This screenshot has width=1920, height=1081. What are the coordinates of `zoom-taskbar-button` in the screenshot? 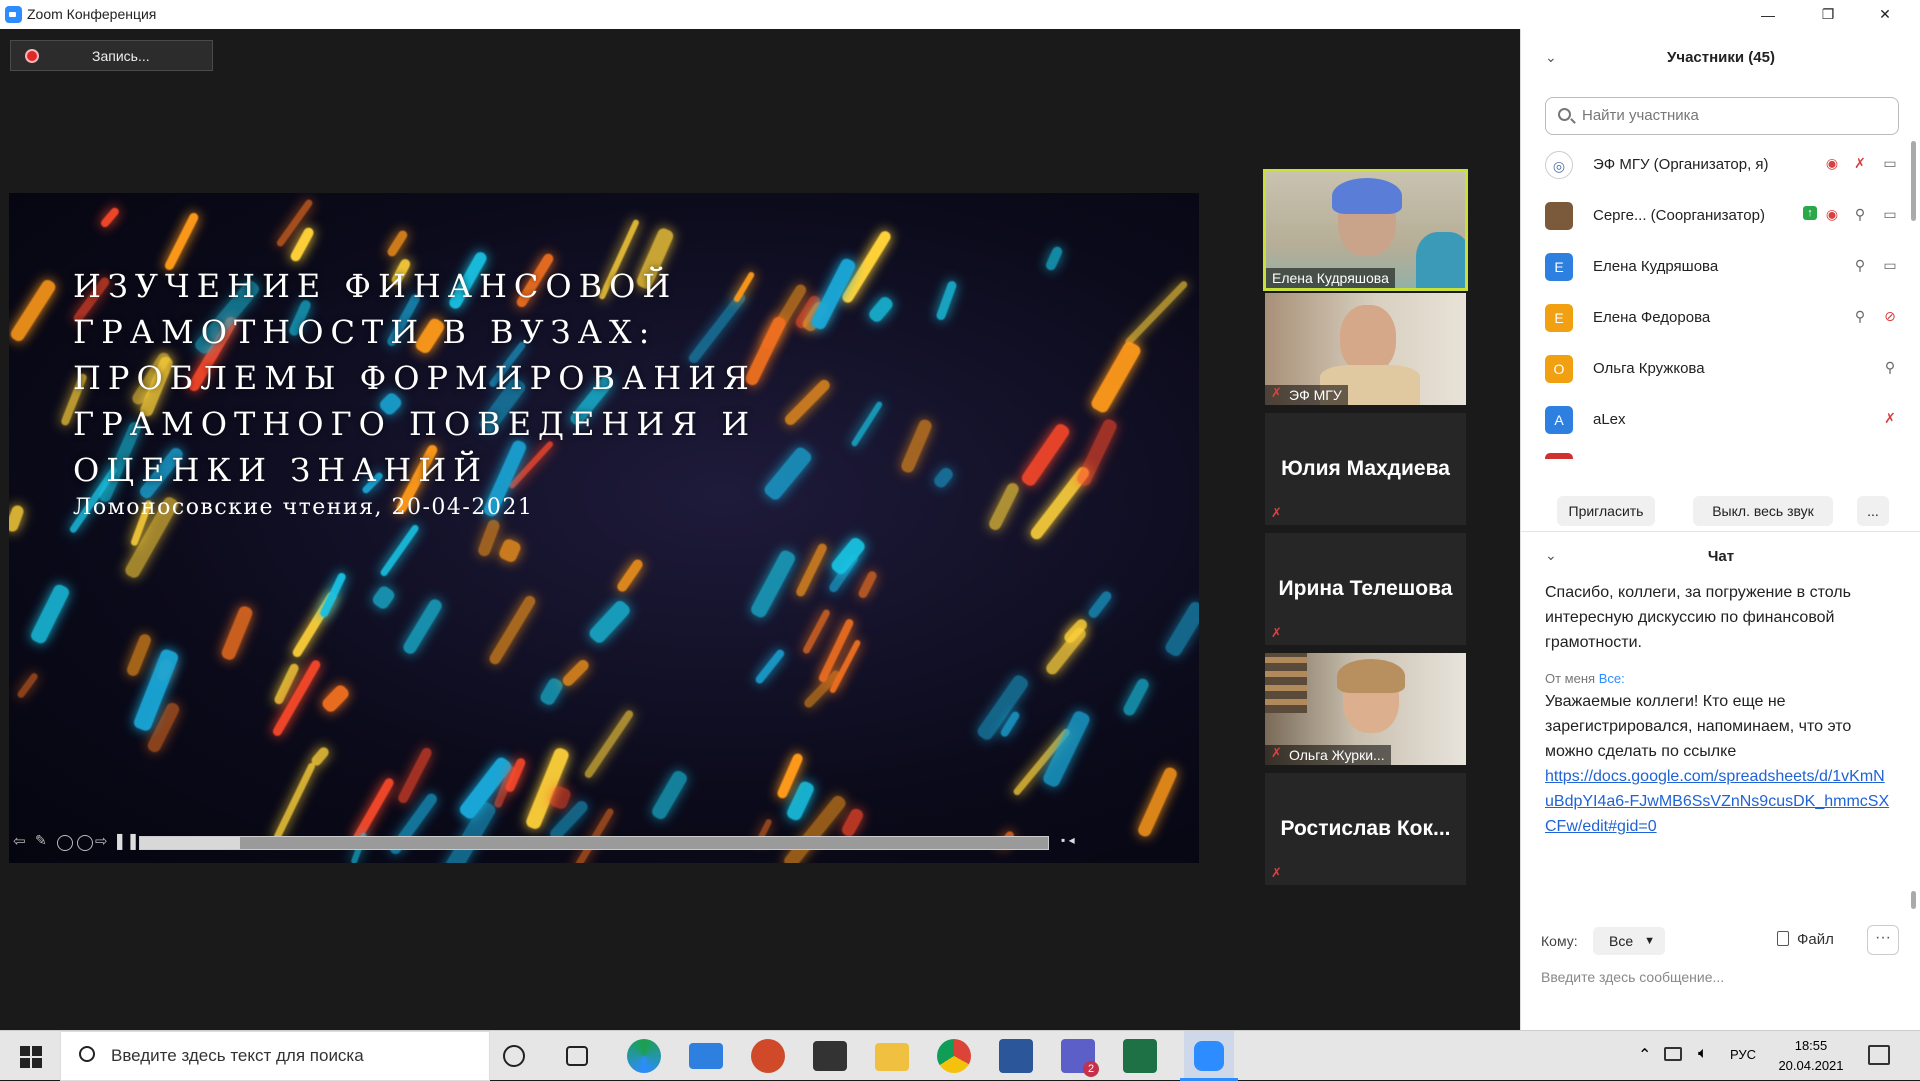 It's located at (1209, 1056).